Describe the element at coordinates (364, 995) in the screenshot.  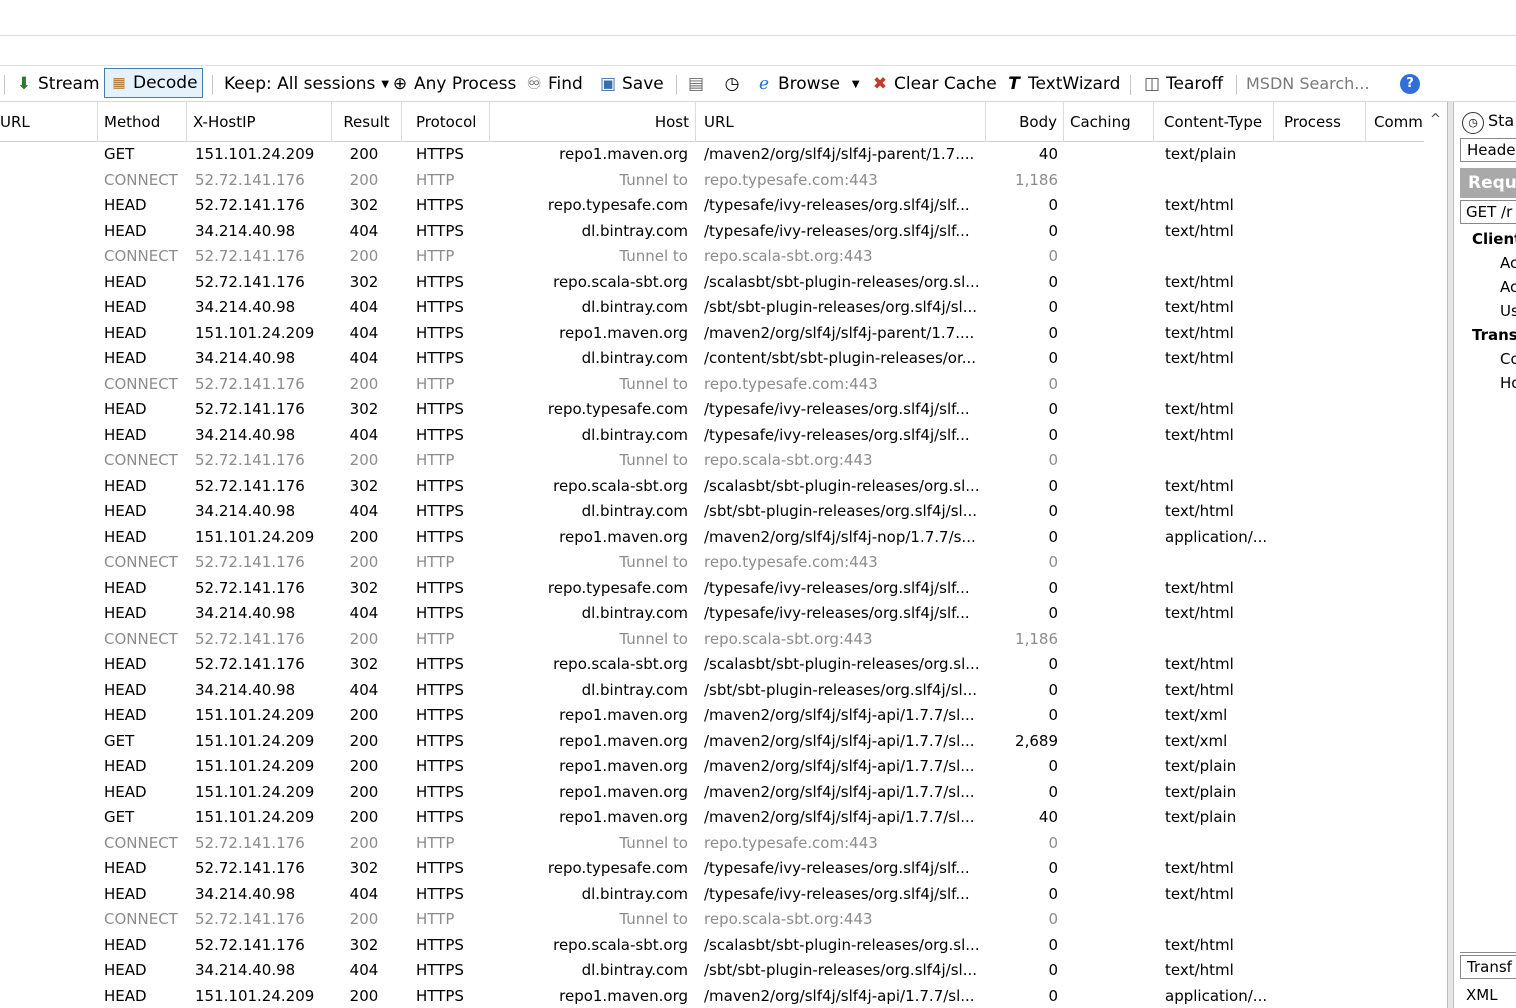
I see `cell-result: 200` at that location.